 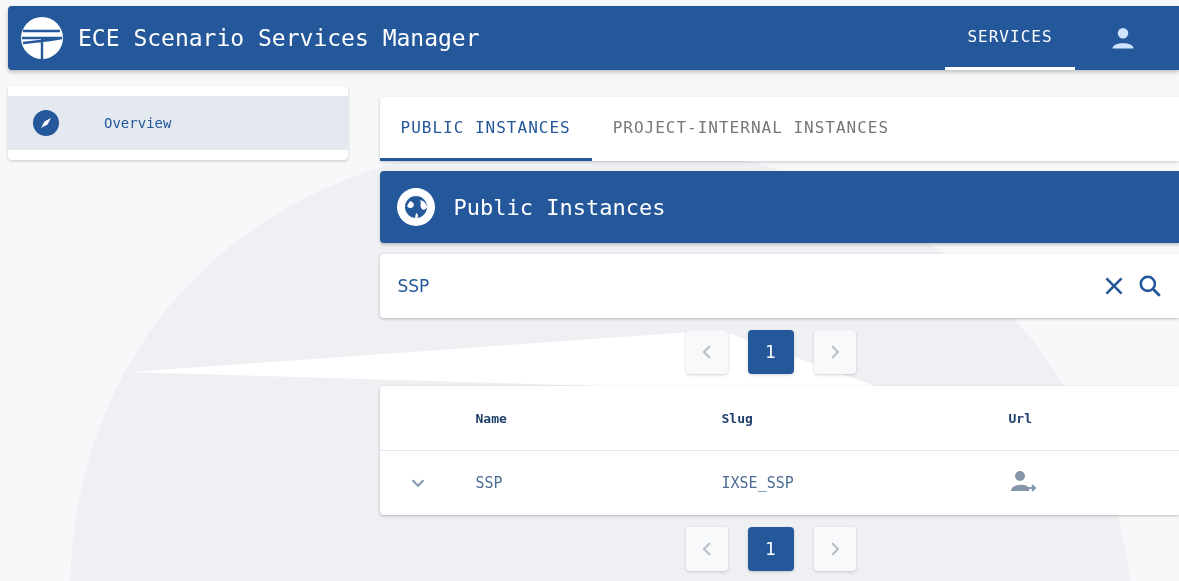 I want to click on panel-title: Public Instances, so click(x=559, y=207).